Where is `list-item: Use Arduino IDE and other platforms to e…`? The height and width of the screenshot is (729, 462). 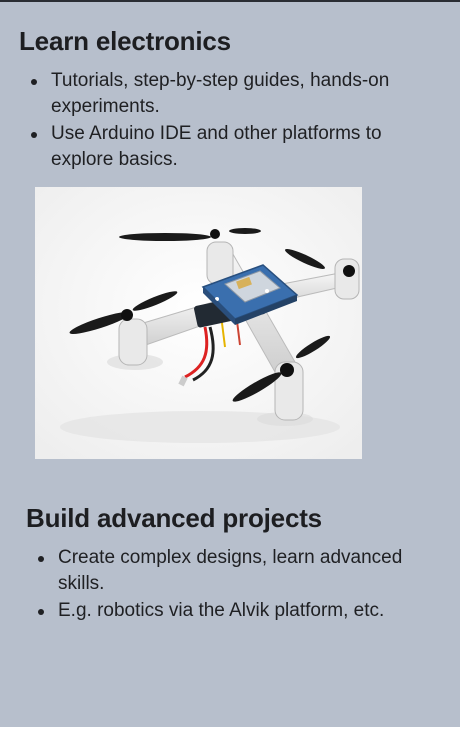
list-item: Use Arduino IDE and other platforms to e… is located at coordinates (240, 147).